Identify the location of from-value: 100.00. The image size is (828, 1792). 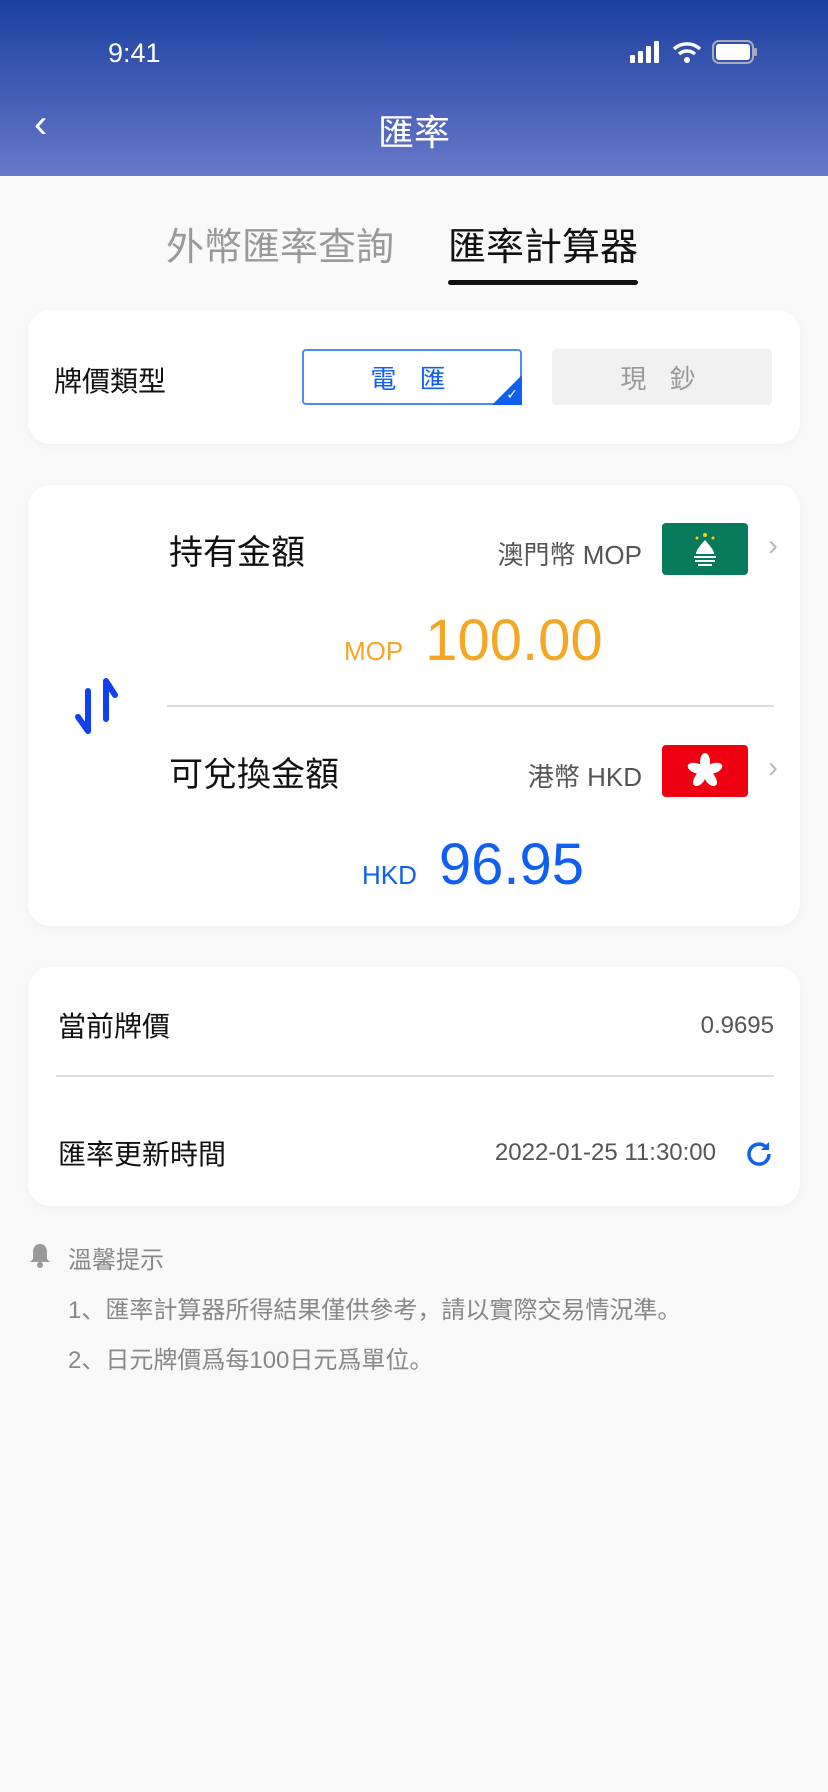
(514, 640).